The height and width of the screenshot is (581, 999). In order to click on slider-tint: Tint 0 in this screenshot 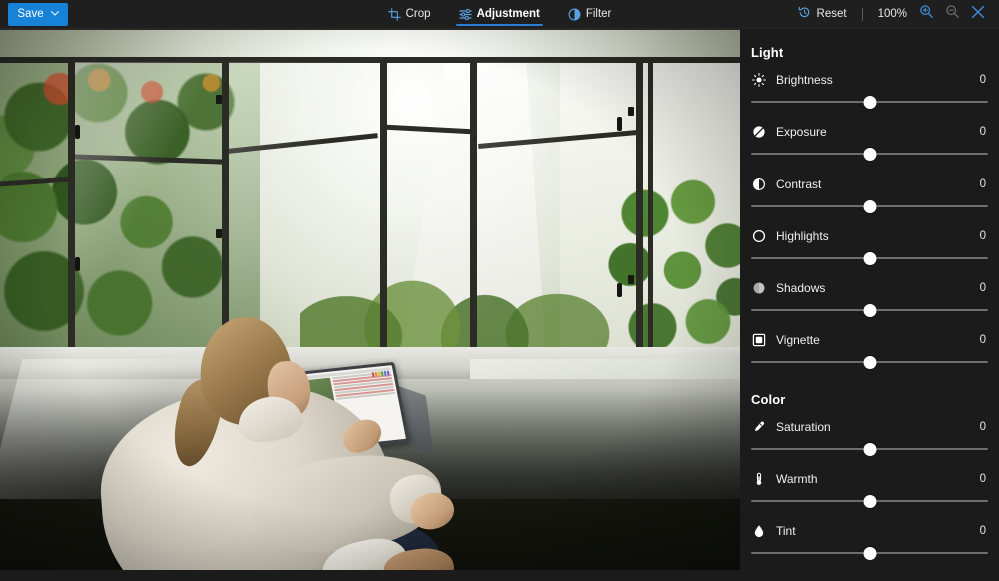, I will do `click(869, 543)`.